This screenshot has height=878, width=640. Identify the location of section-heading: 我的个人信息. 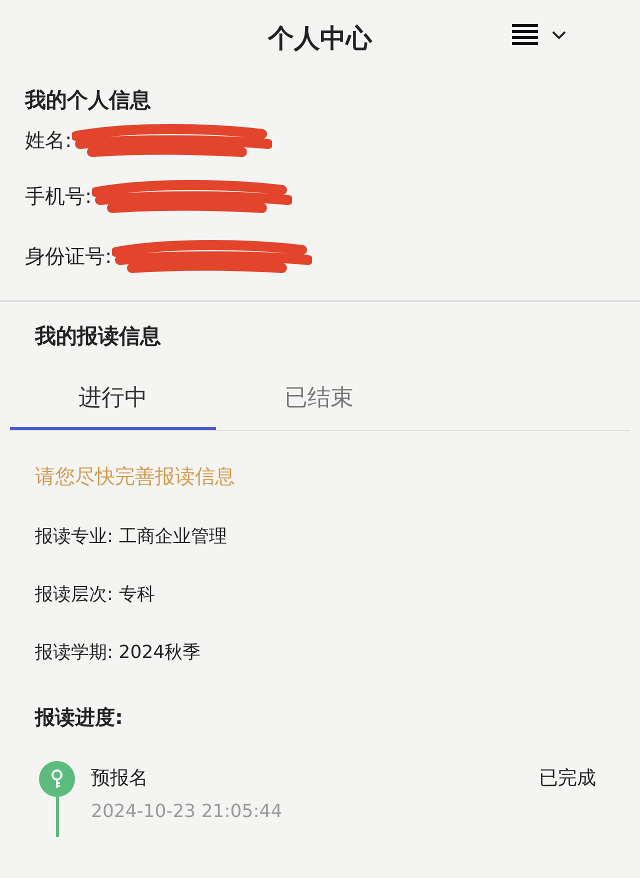
(88, 100).